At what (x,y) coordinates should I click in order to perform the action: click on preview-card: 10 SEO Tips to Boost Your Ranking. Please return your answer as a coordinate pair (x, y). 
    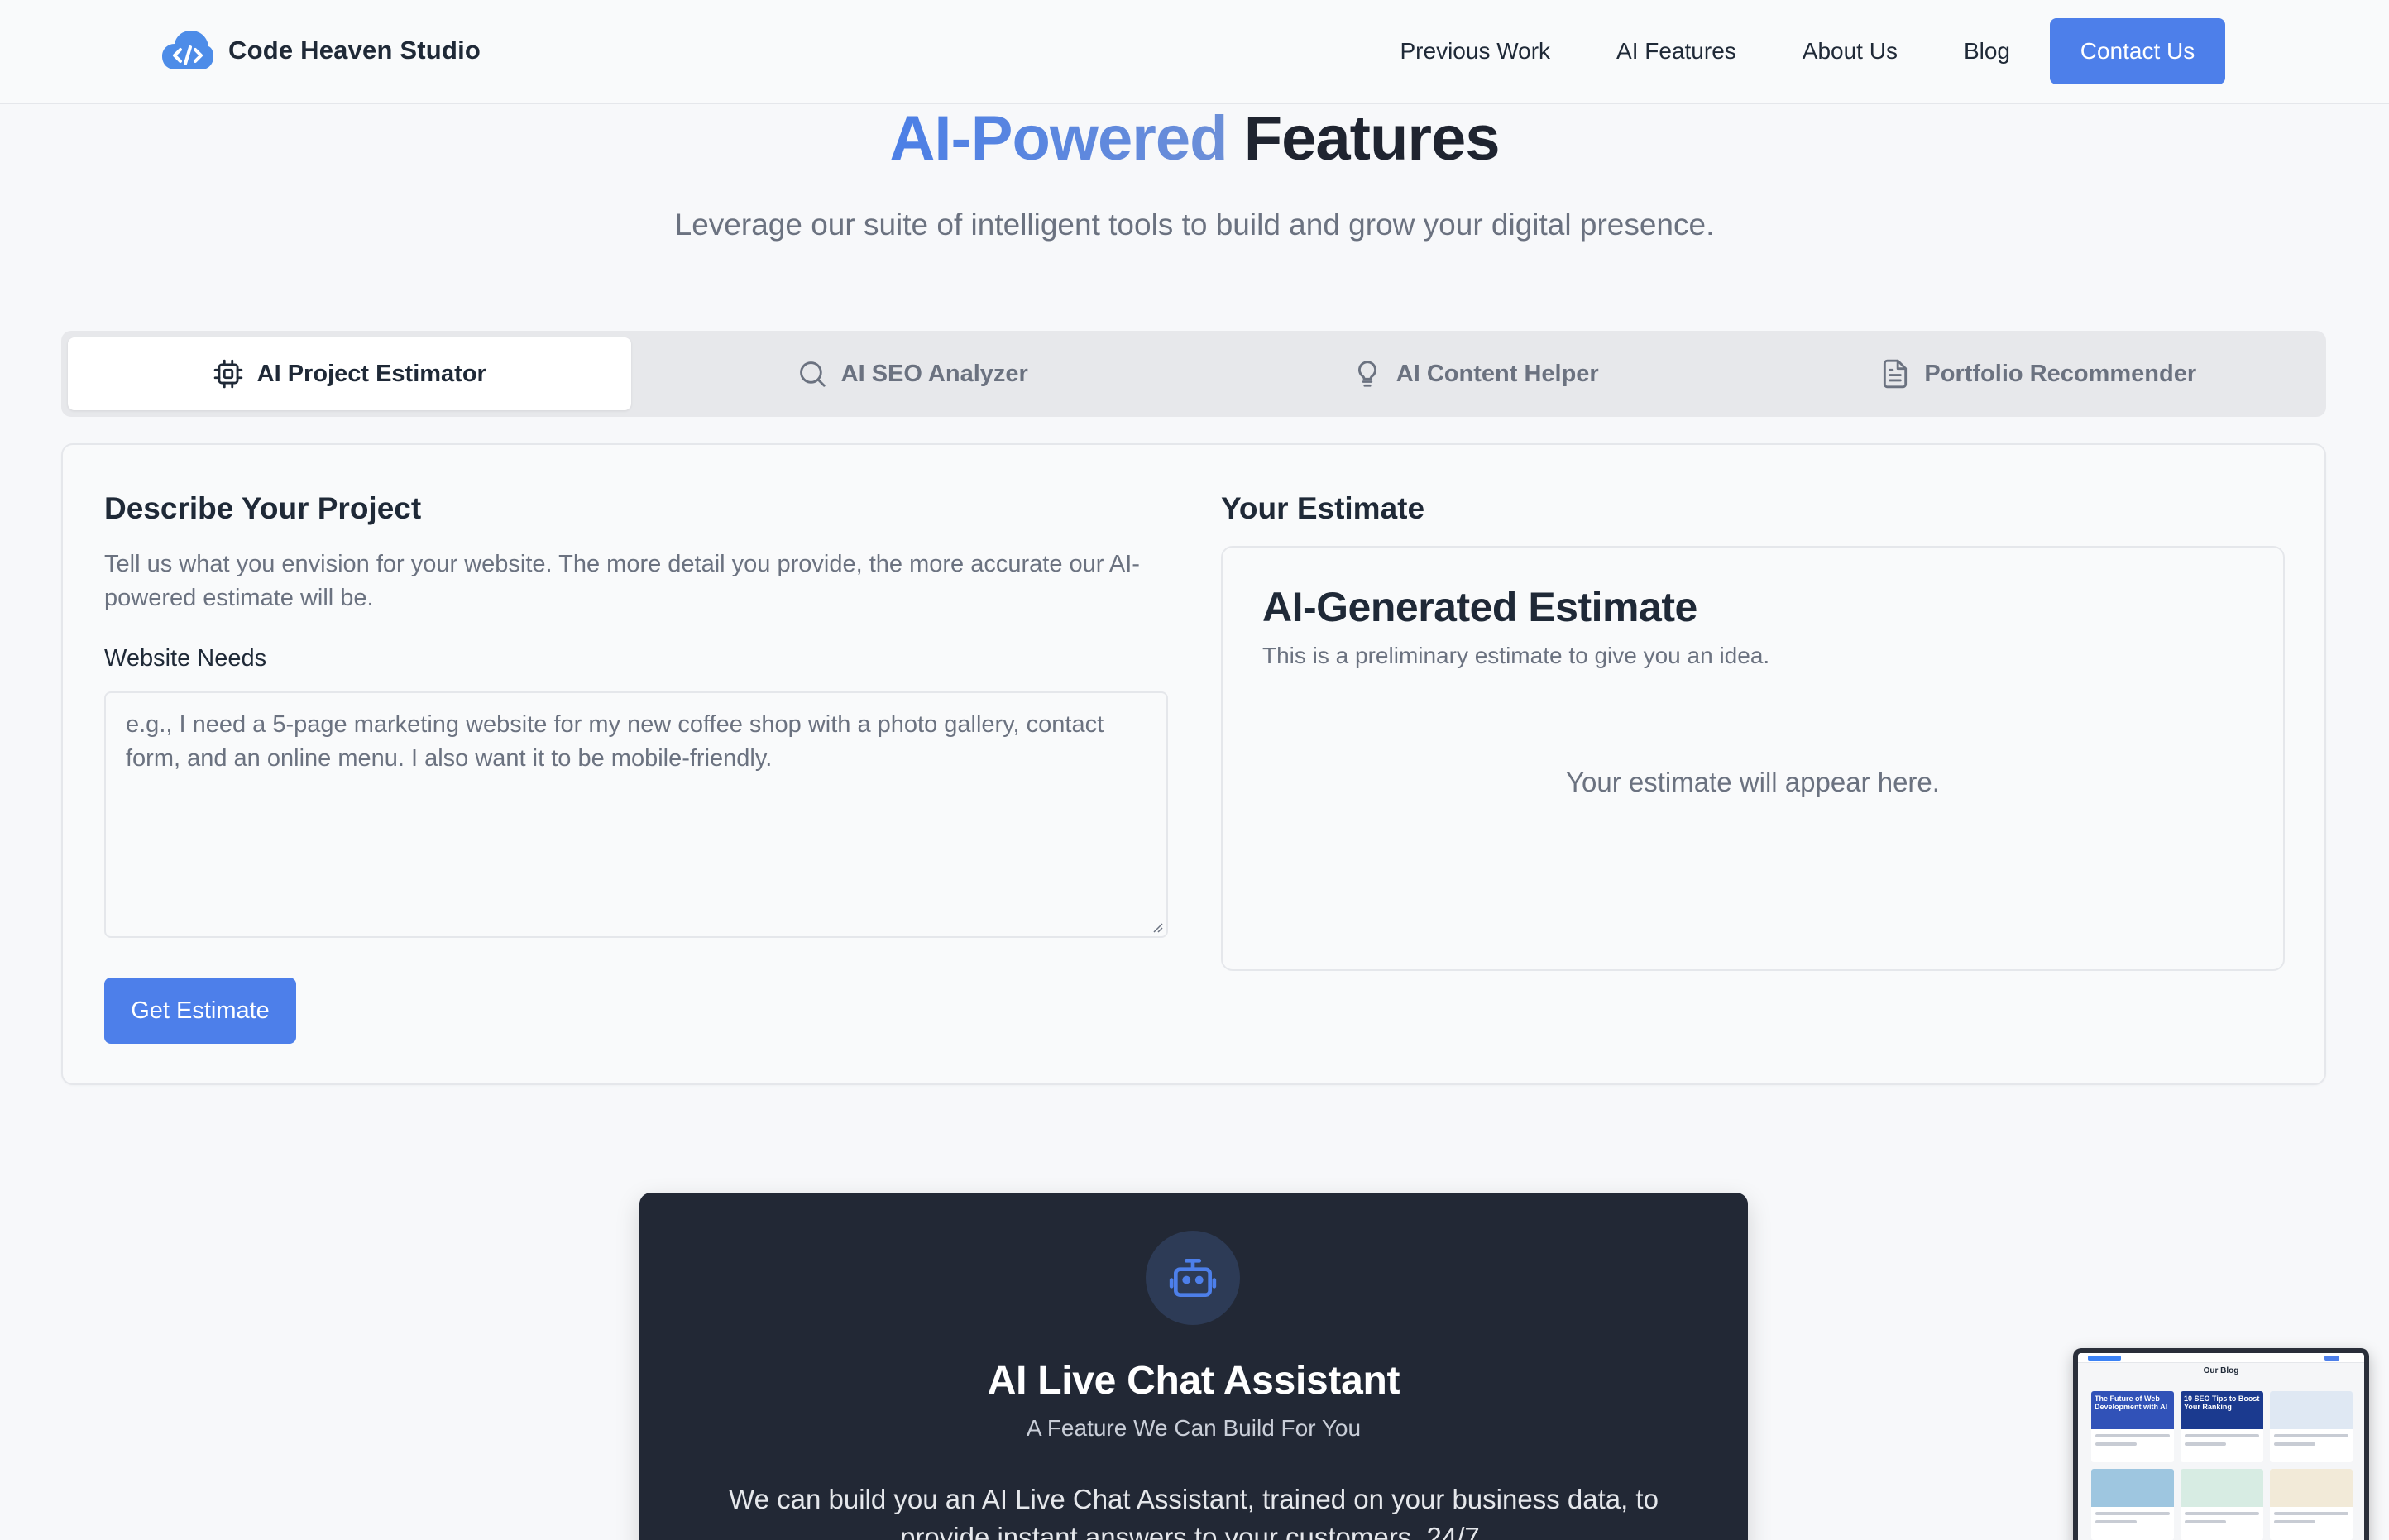
    Looking at the image, I should click on (2222, 1426).